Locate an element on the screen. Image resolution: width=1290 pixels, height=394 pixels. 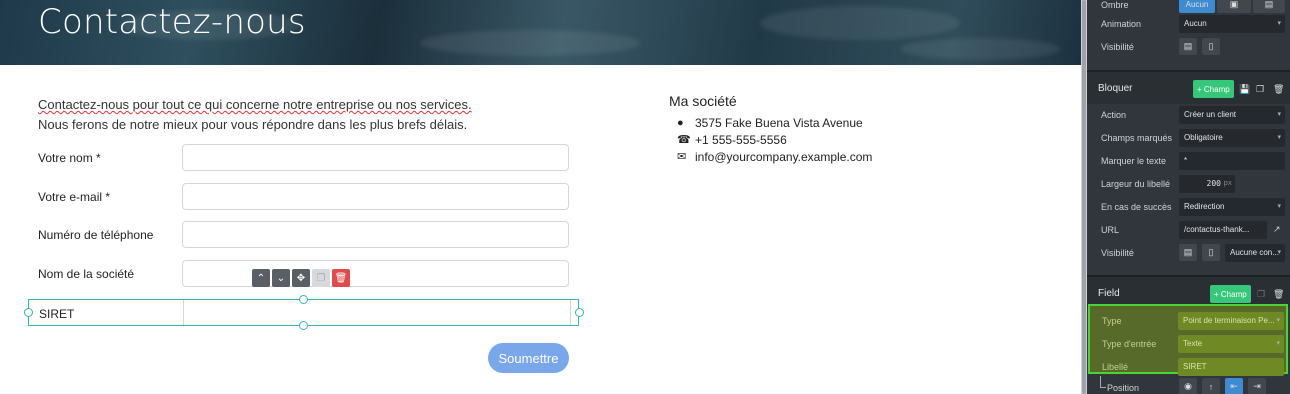
field-label-input: SIRET is located at coordinates (1231, 367).